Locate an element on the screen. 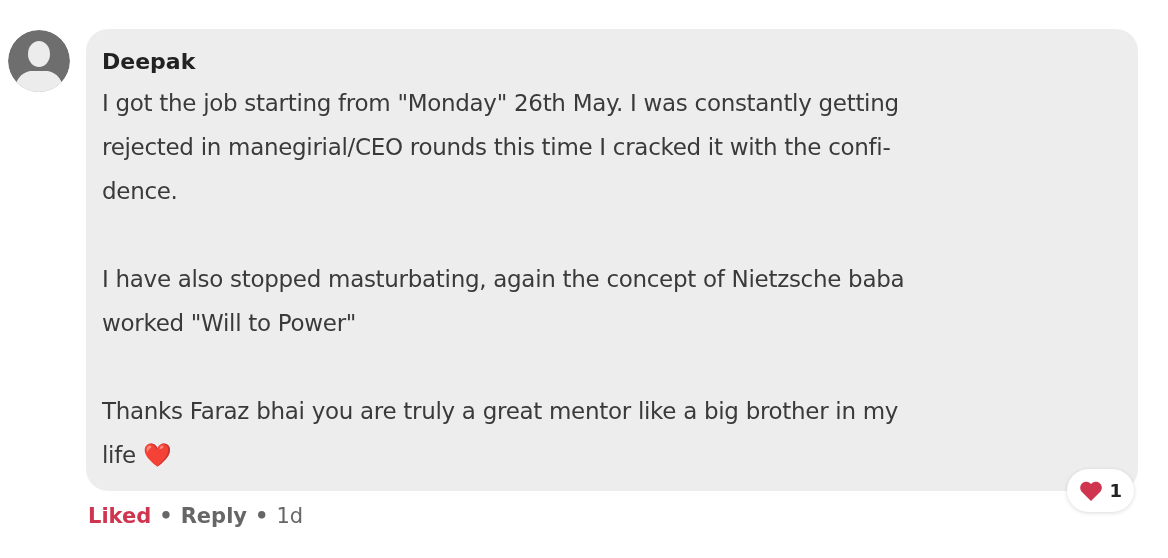 The height and width of the screenshot is (558, 1168). author-name: Deepak is located at coordinates (149, 62).